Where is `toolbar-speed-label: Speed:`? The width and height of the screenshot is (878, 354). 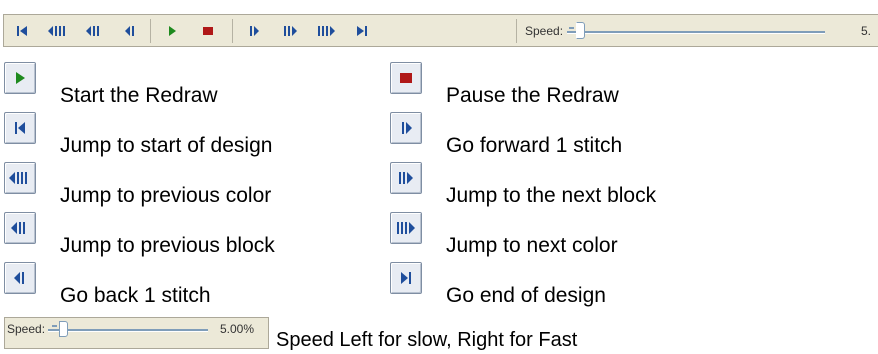 toolbar-speed-label: Speed: is located at coordinates (544, 31).